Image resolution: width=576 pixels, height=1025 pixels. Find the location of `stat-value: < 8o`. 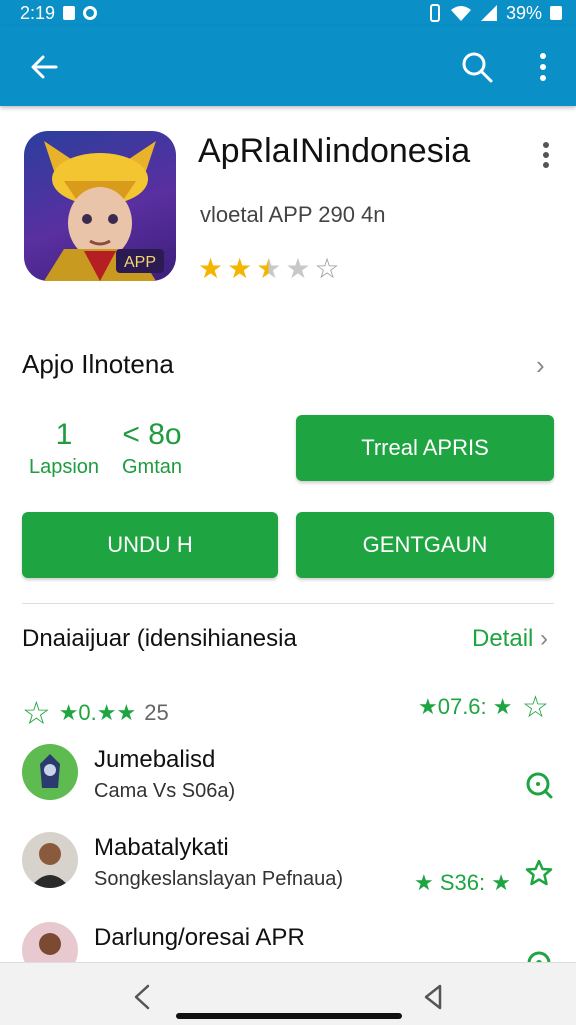

stat-value: < 8o is located at coordinates (152, 434).